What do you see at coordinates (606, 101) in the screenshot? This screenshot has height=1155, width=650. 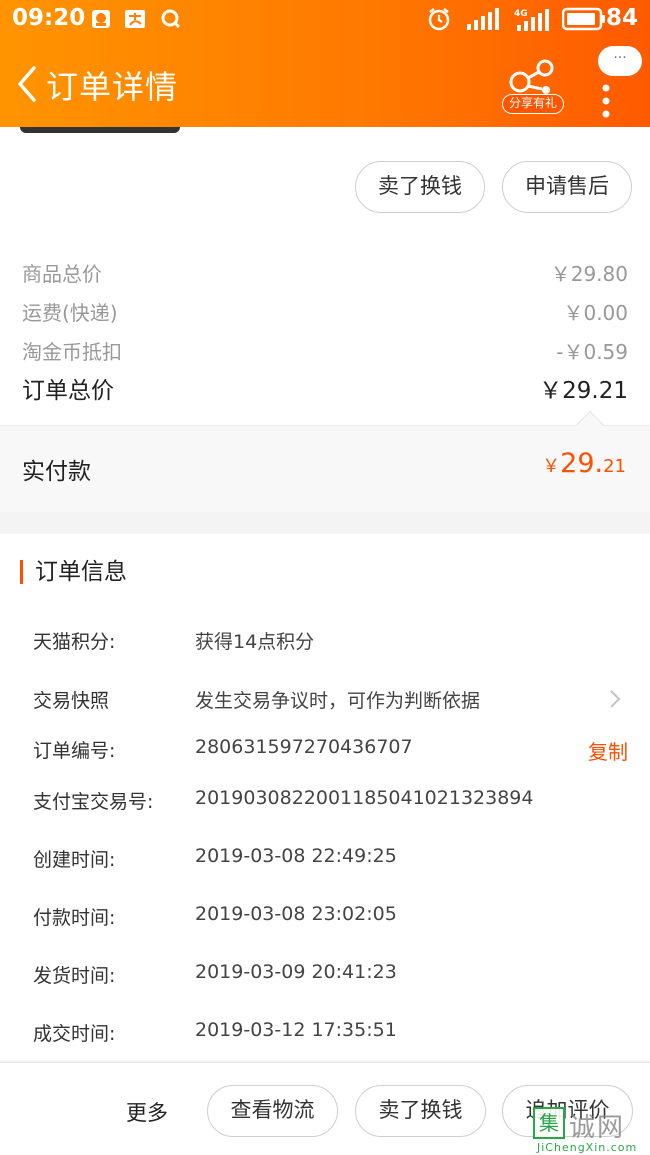 I see `more-options-icon` at bounding box center [606, 101].